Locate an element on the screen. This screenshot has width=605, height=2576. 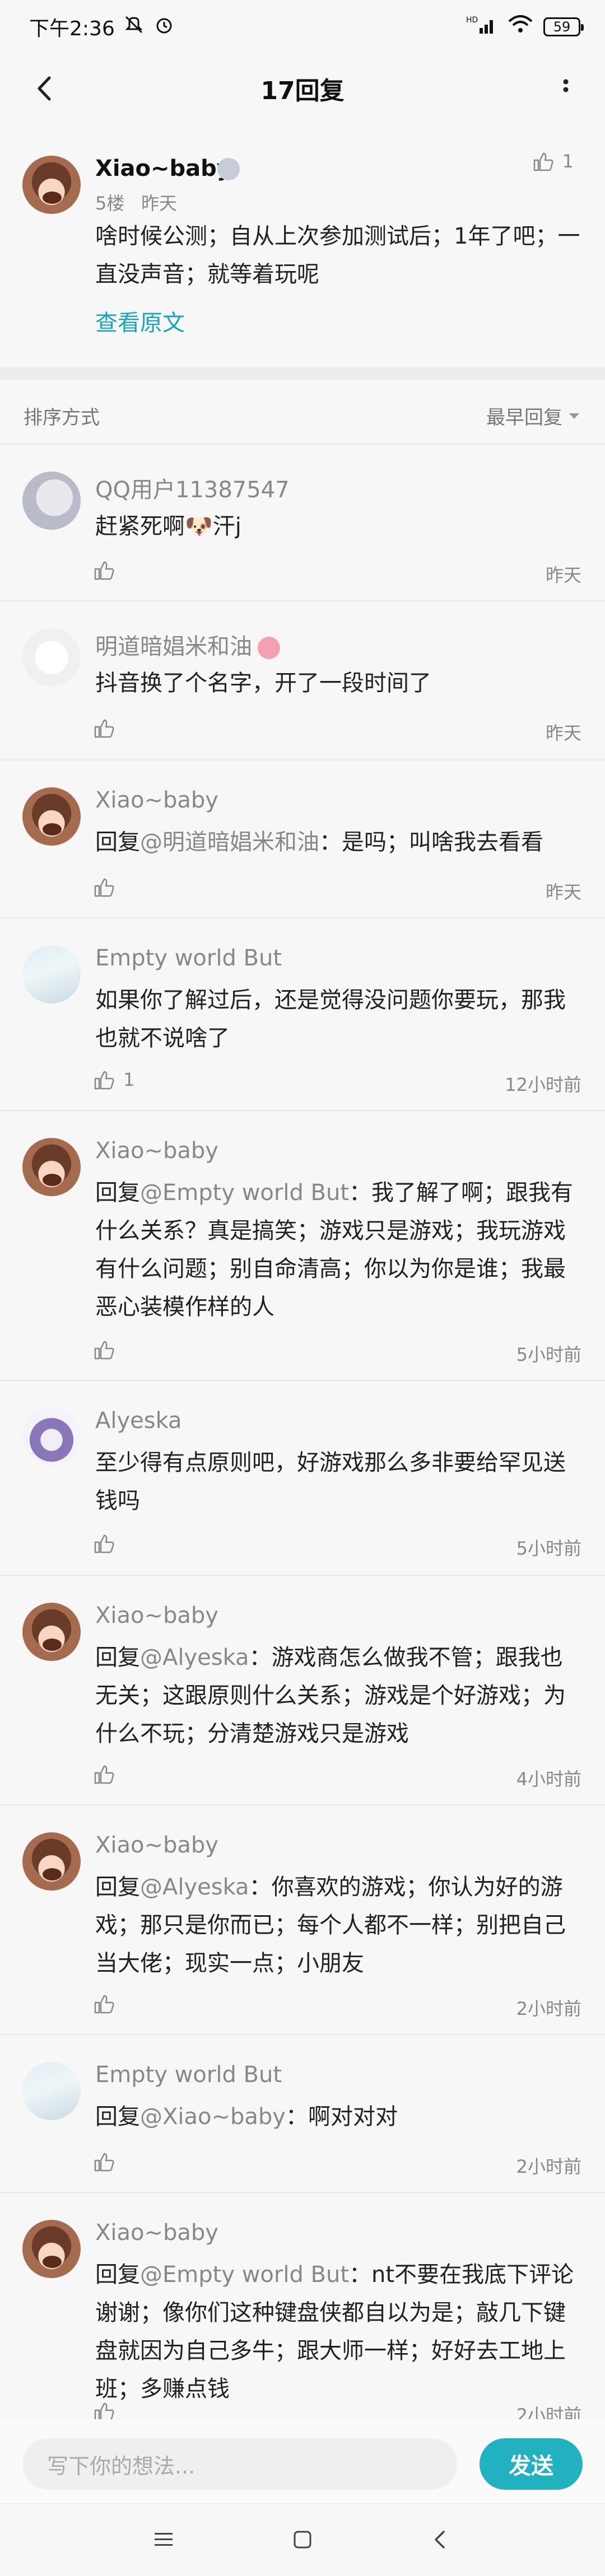
back-button is located at coordinates (44, 89).